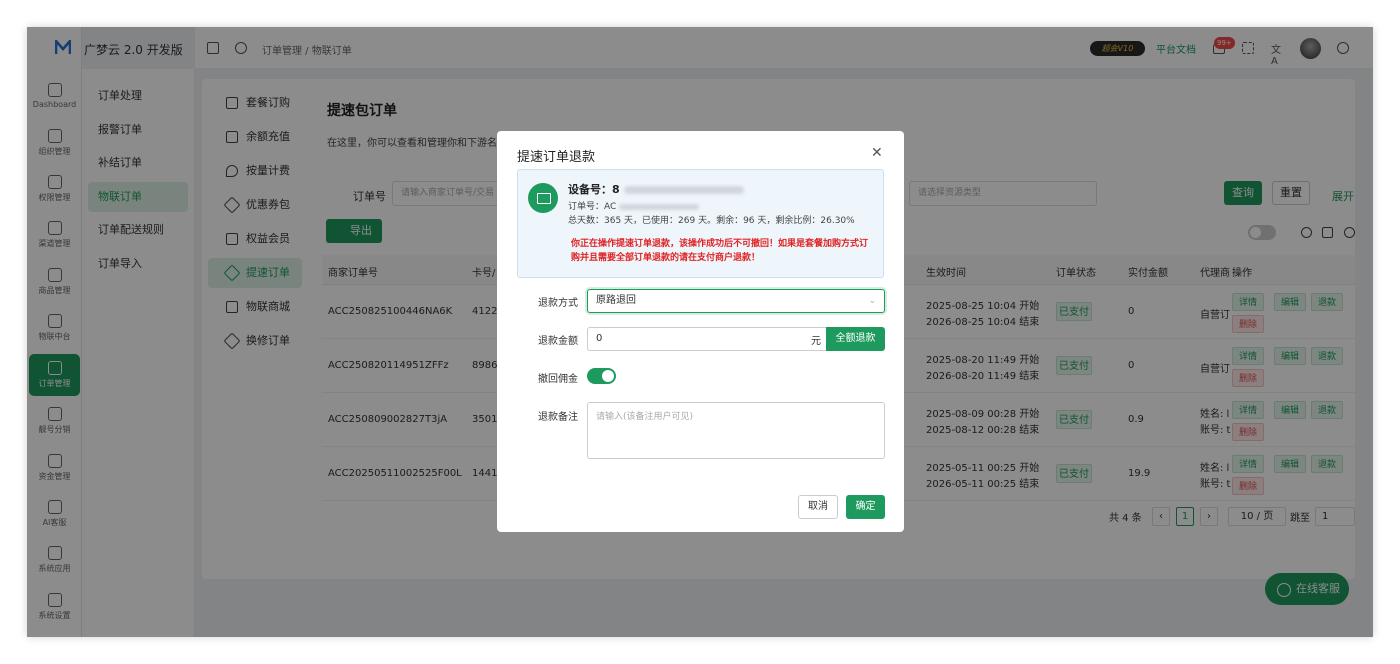  I want to click on full-refund-button: 全额退款, so click(855, 339).